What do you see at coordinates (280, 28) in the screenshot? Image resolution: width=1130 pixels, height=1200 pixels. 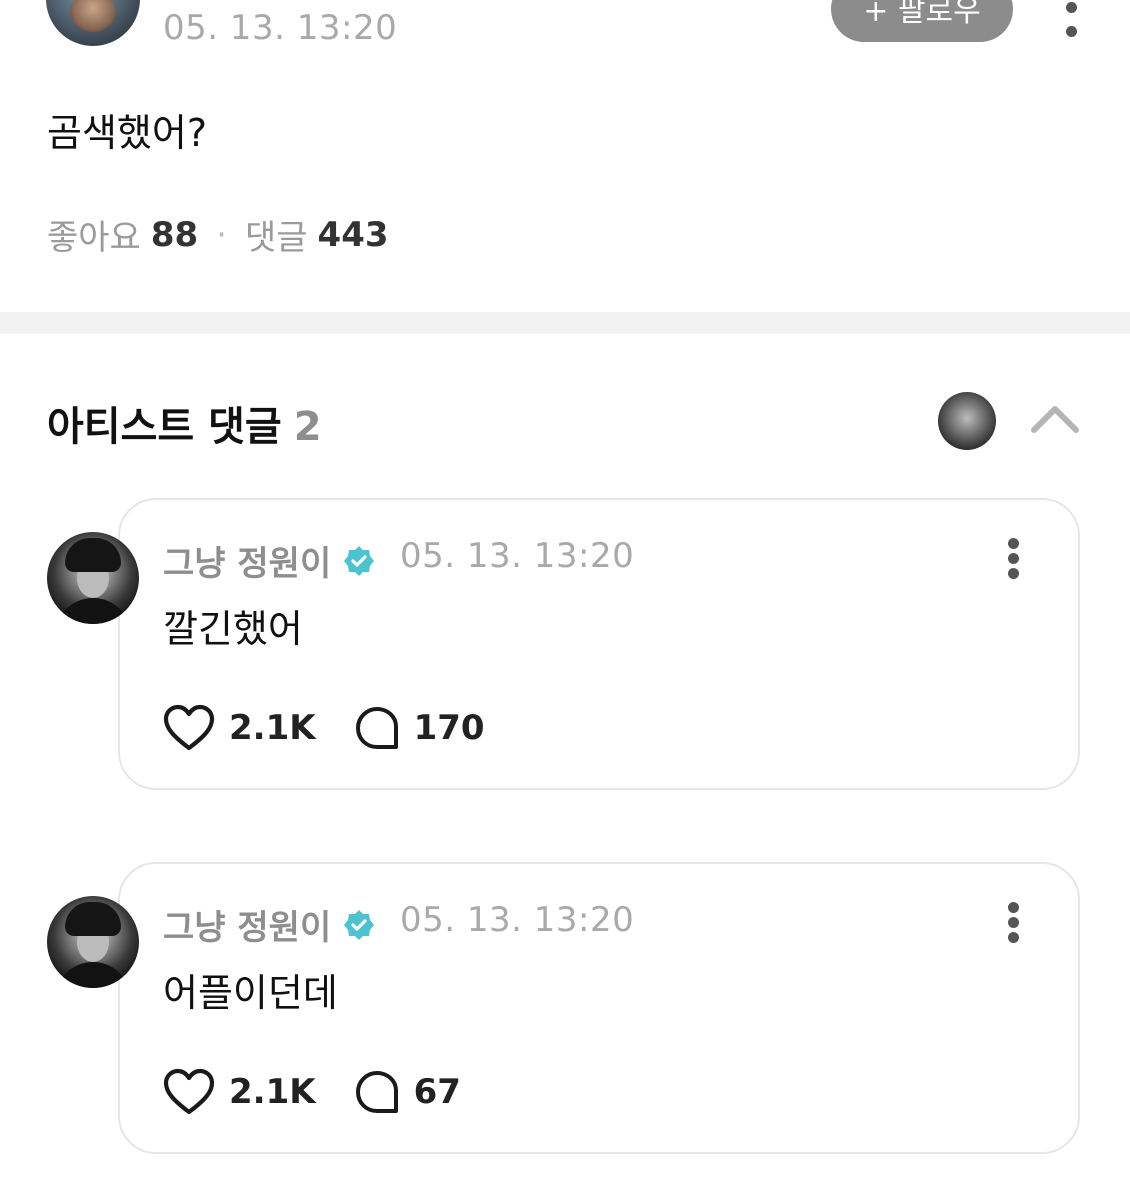 I see `post-timestamp: 05. 13. 13:20` at bounding box center [280, 28].